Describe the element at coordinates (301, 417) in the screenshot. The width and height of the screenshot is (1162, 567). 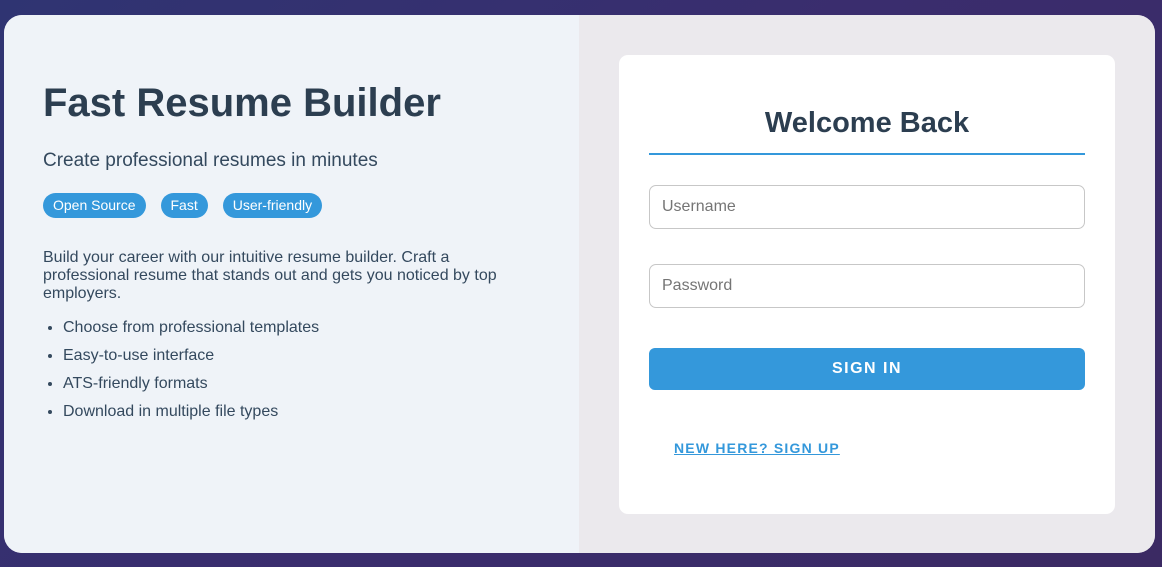
I see `feature-item: Download in multiple file types` at that location.